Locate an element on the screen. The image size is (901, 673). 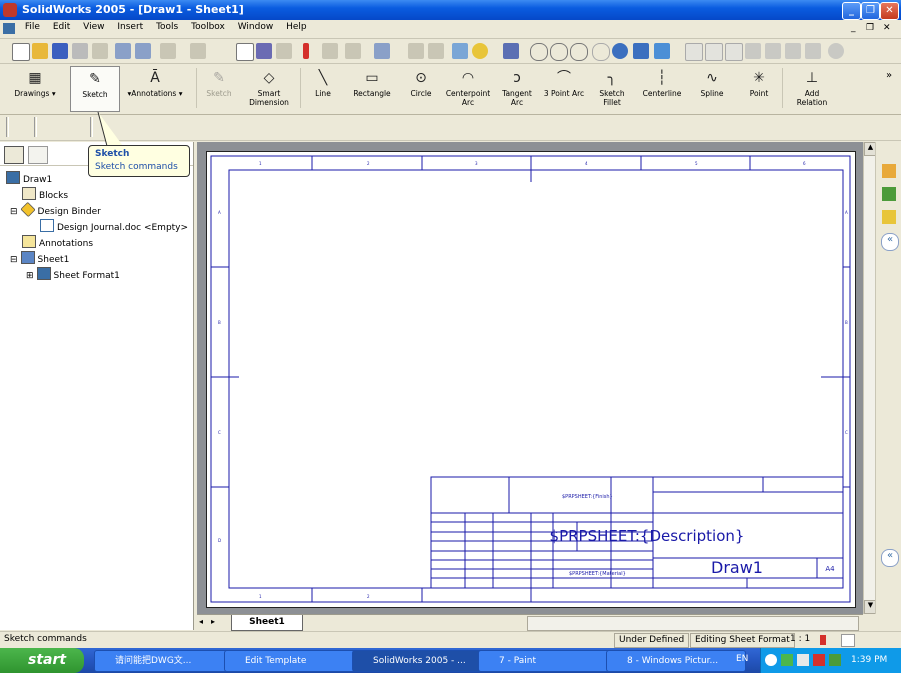
view-orientation-icon is located at coordinates (662, 51).